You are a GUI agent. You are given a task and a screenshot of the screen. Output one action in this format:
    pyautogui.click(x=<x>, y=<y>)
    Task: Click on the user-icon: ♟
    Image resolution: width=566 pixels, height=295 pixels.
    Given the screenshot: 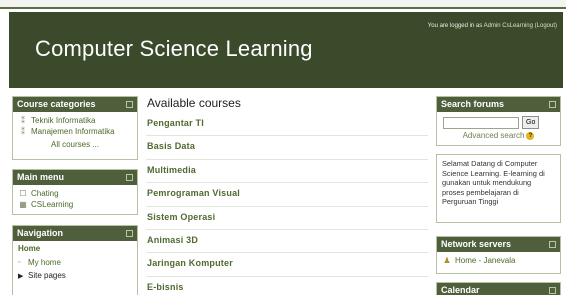 What is the action you would take?
    pyautogui.click(x=447, y=260)
    